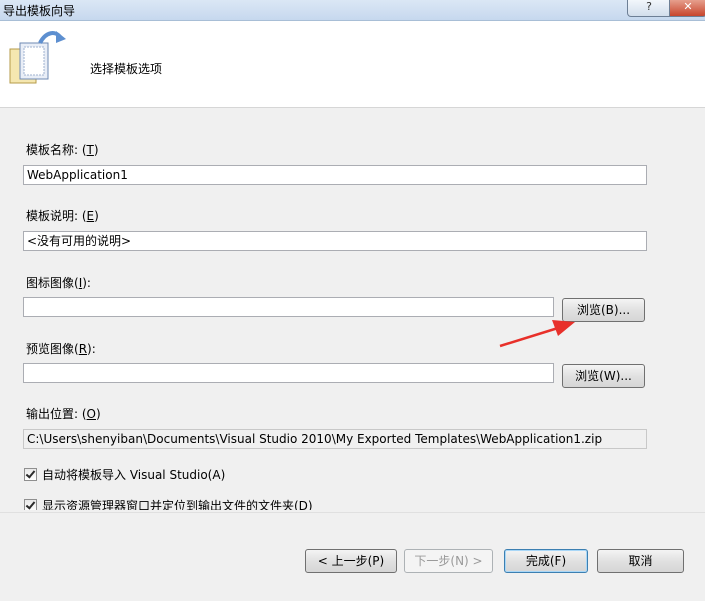  What do you see at coordinates (37, 57) in the screenshot?
I see `template-export-icon` at bounding box center [37, 57].